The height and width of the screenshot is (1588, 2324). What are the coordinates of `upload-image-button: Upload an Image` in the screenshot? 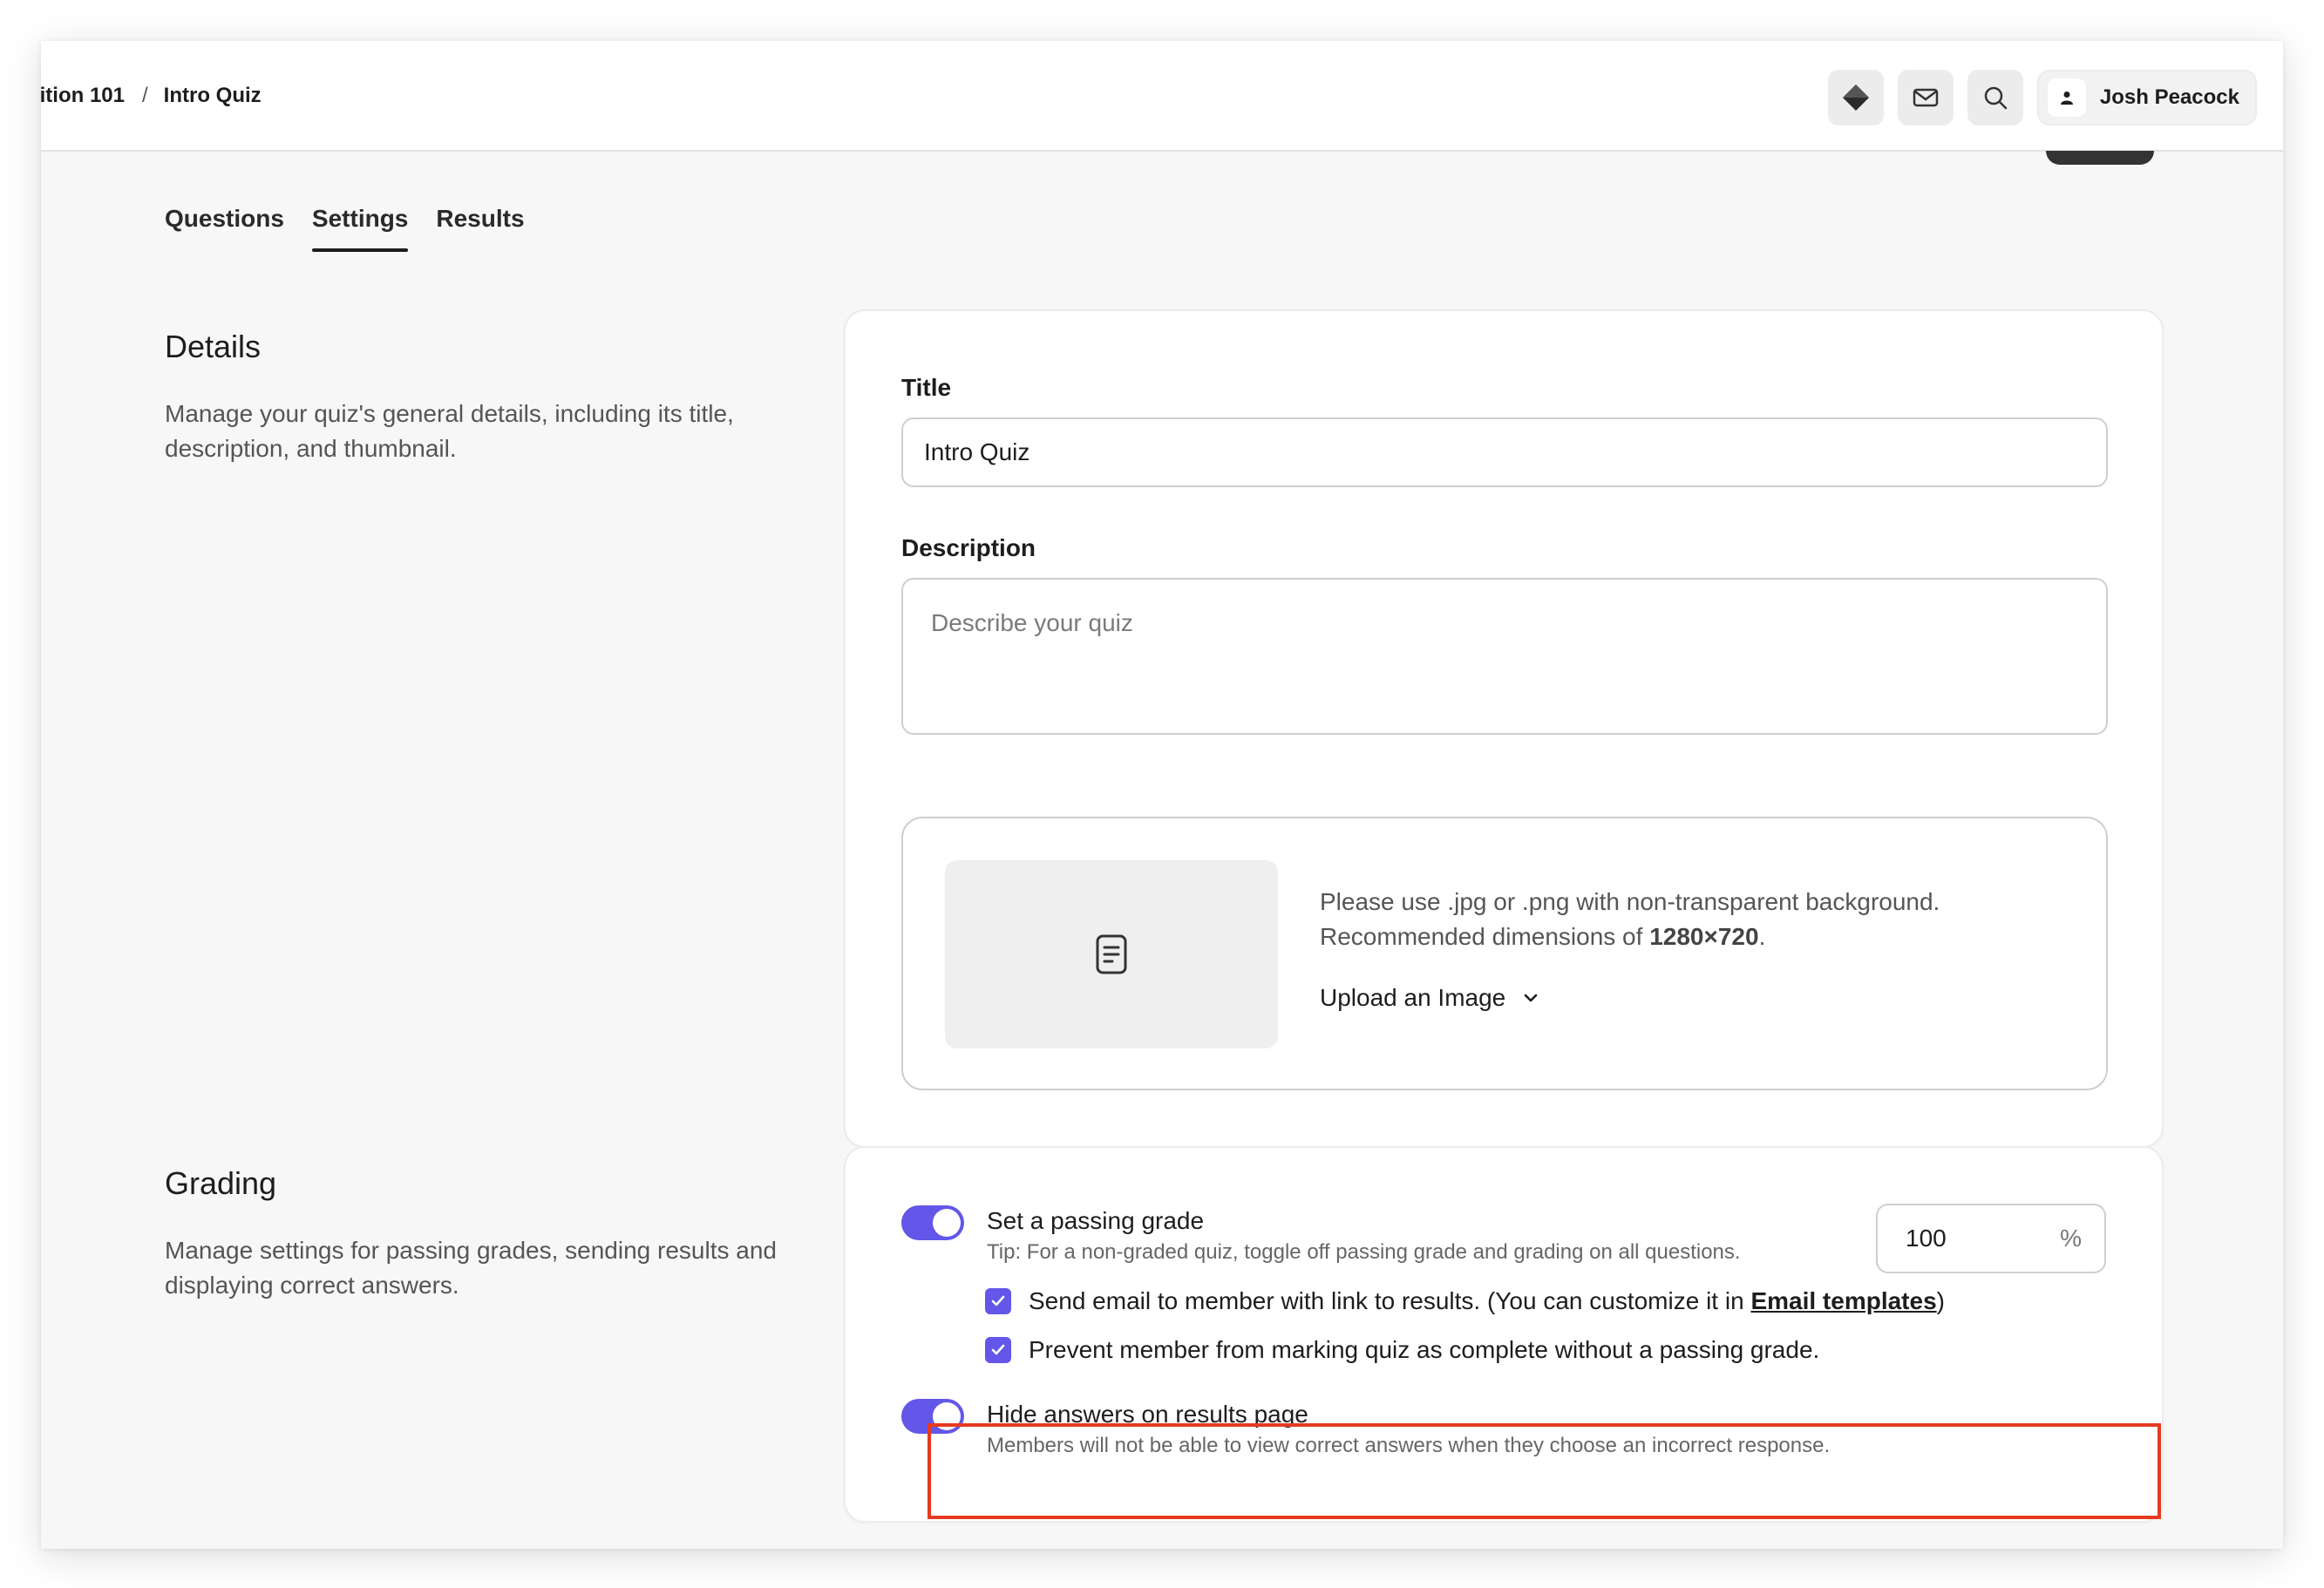 It's located at (1630, 998).